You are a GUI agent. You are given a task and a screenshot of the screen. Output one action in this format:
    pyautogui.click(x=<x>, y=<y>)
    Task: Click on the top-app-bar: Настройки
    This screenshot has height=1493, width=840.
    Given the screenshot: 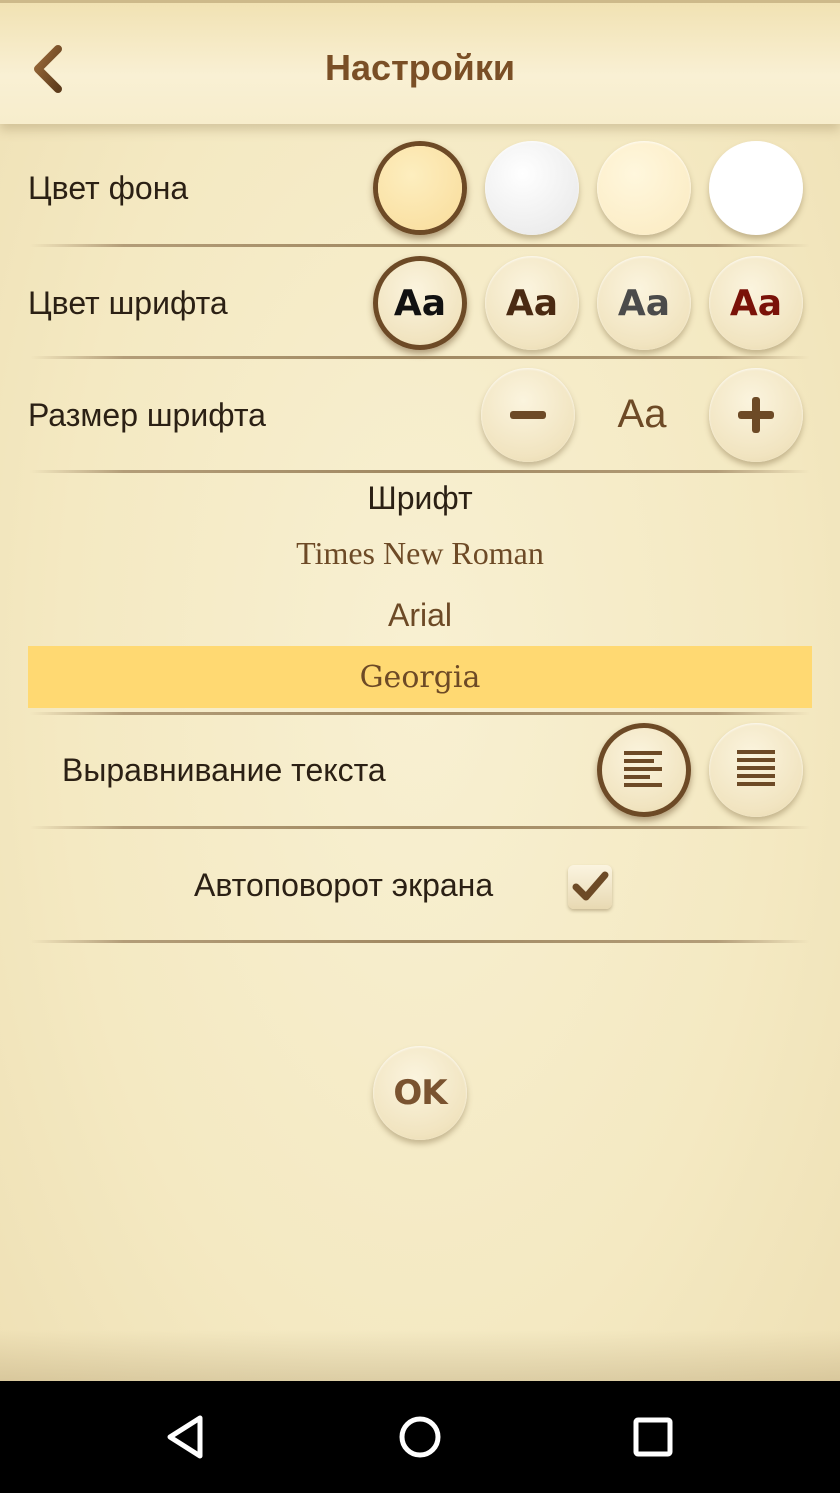 What is the action you would take?
    pyautogui.click(x=420, y=62)
    